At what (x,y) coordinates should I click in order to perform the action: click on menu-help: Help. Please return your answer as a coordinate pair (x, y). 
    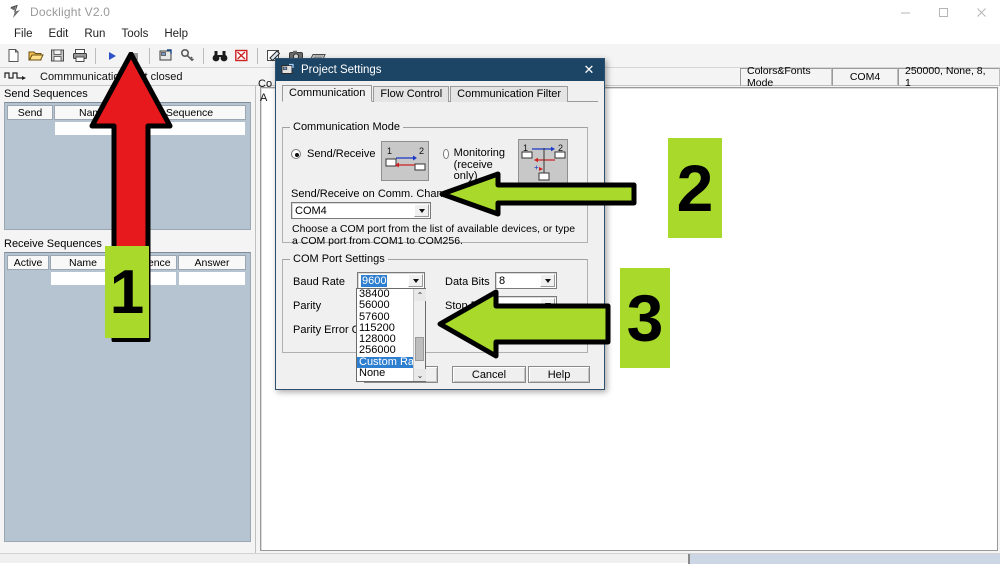
    Looking at the image, I should click on (176, 34).